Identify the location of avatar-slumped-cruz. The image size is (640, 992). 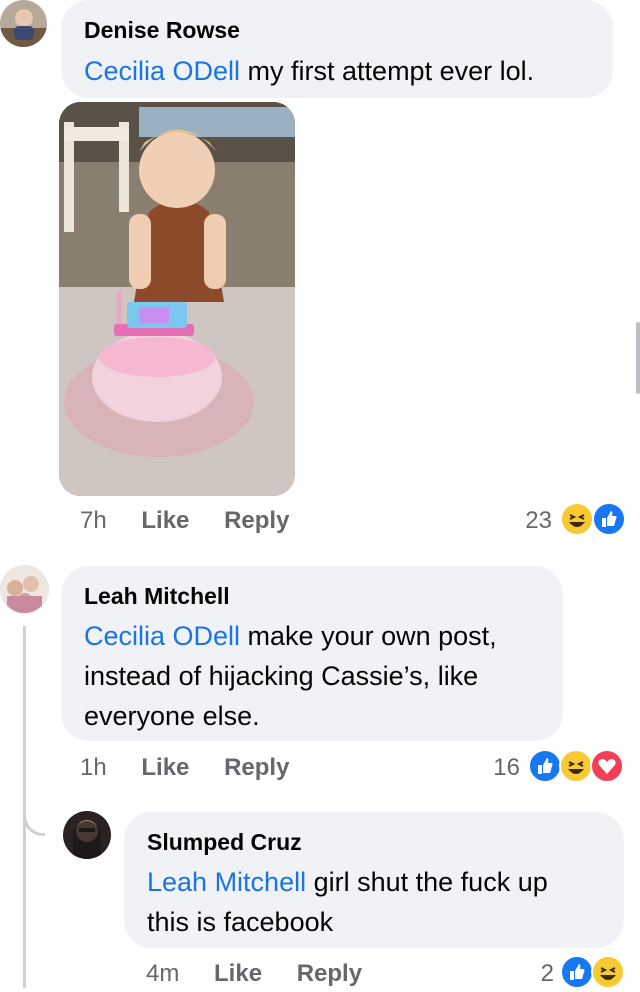
(87, 835).